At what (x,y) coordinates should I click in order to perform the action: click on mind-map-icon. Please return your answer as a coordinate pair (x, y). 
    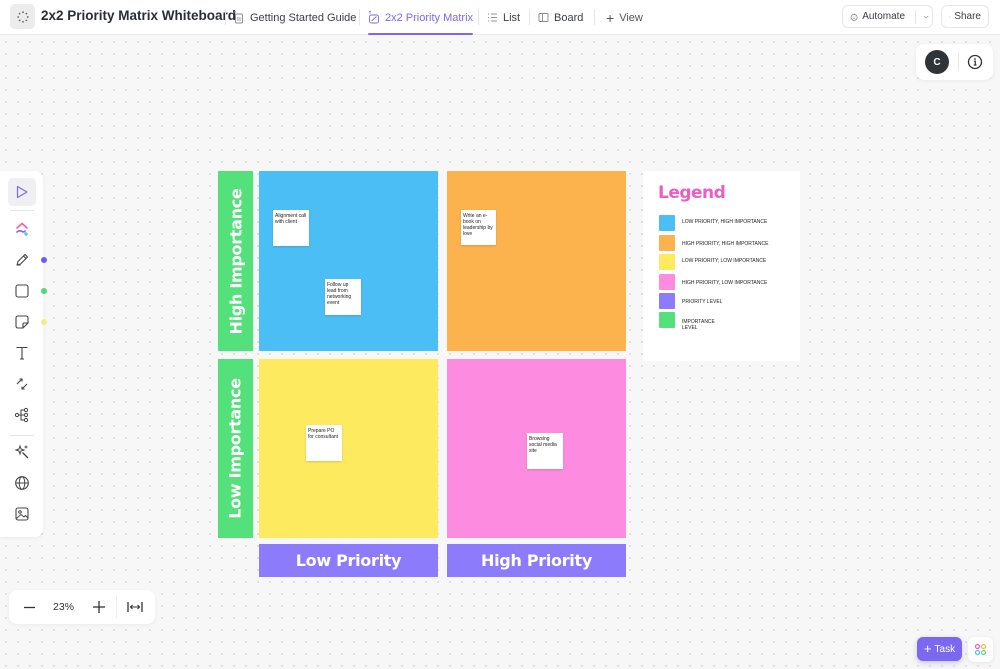
    Looking at the image, I should click on (21, 415).